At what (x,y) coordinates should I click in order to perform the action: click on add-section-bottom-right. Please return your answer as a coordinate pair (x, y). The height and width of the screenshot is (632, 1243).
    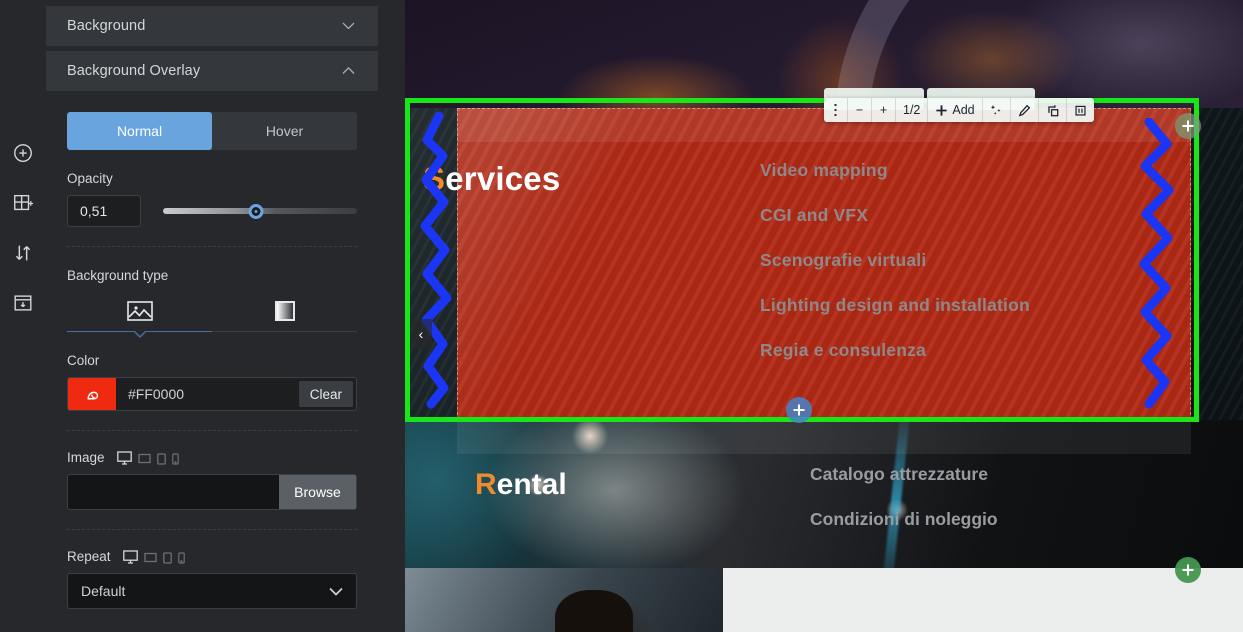
    Looking at the image, I should click on (1188, 570).